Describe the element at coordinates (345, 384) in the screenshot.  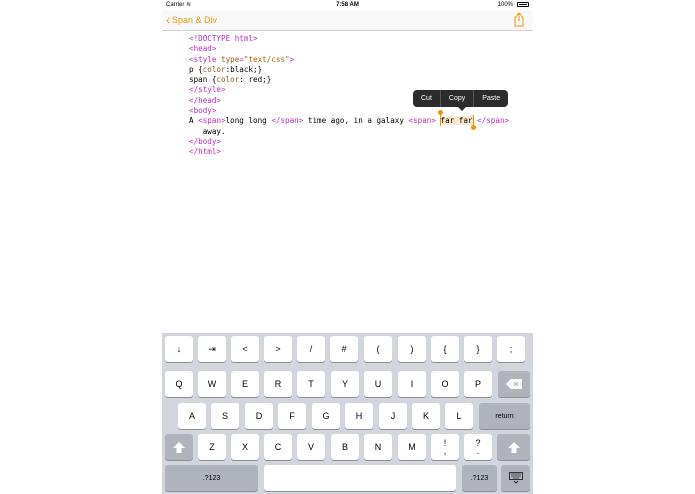
I see `key-y: Y` at that location.